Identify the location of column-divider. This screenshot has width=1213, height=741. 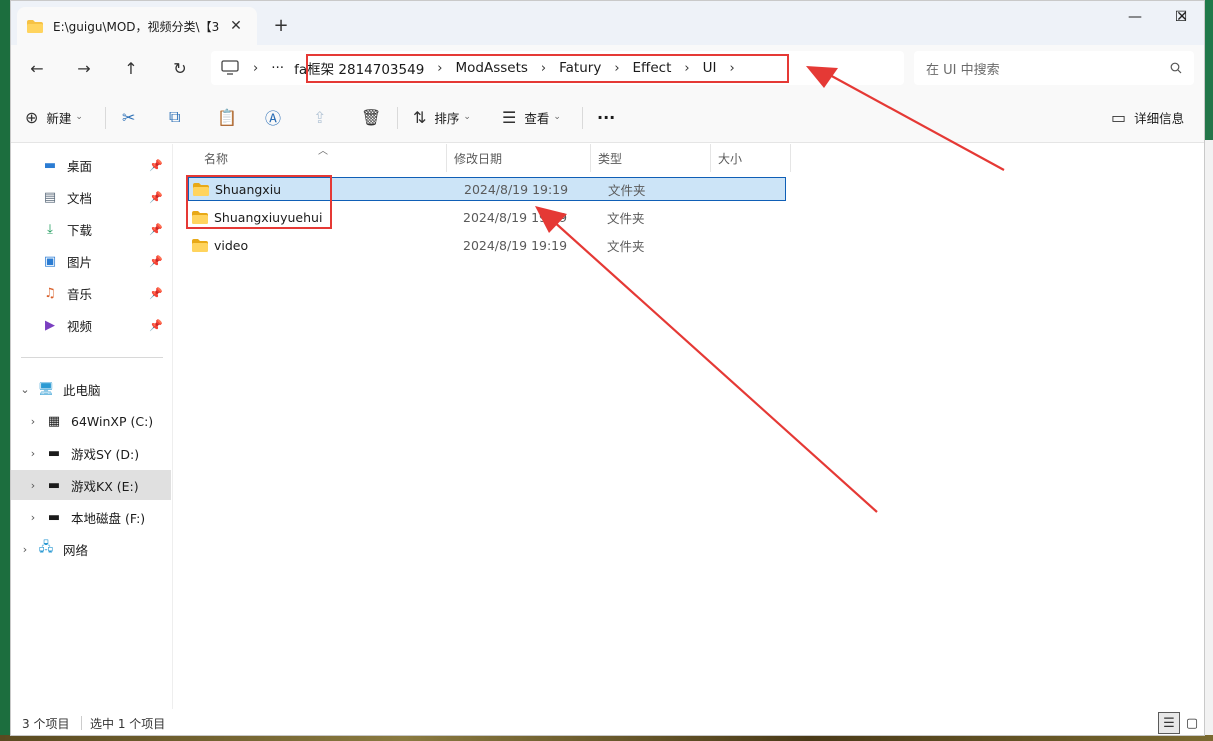
(790, 158).